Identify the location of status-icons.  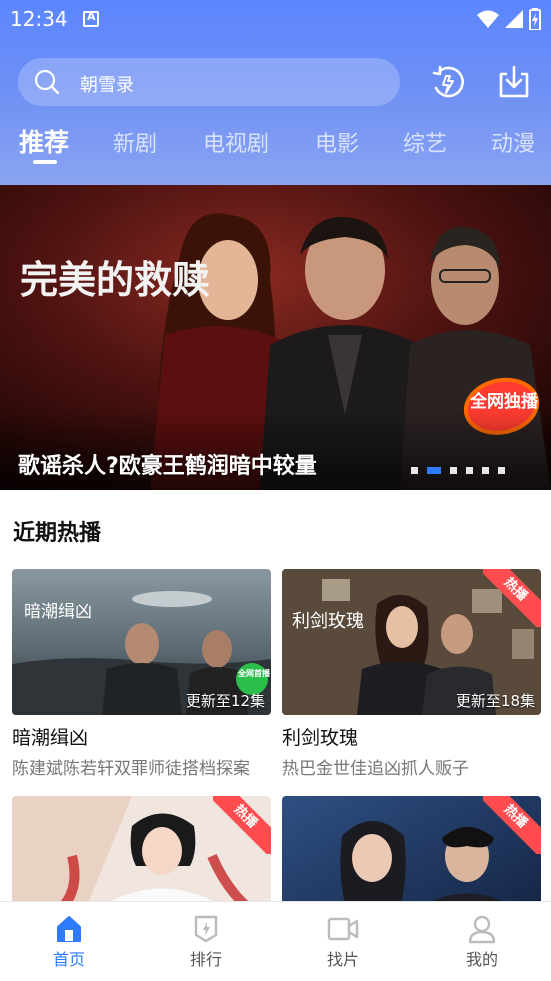
(509, 19).